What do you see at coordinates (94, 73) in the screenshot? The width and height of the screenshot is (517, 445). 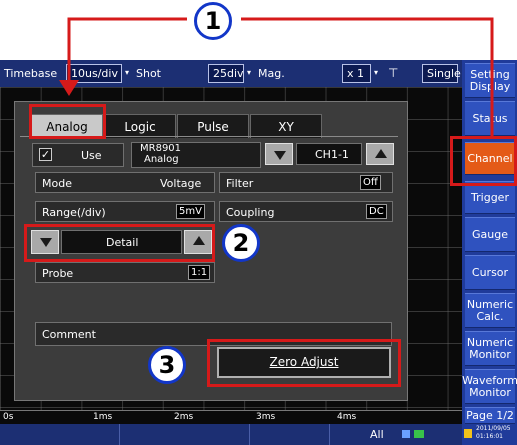 I see `timebase-select: 10us/div` at bounding box center [94, 73].